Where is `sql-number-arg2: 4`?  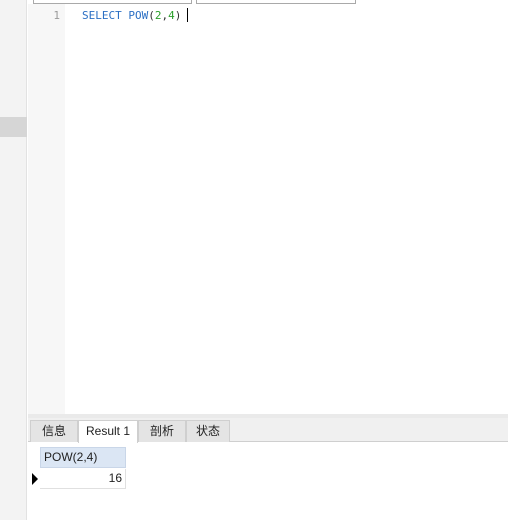 sql-number-arg2: 4 is located at coordinates (171, 15).